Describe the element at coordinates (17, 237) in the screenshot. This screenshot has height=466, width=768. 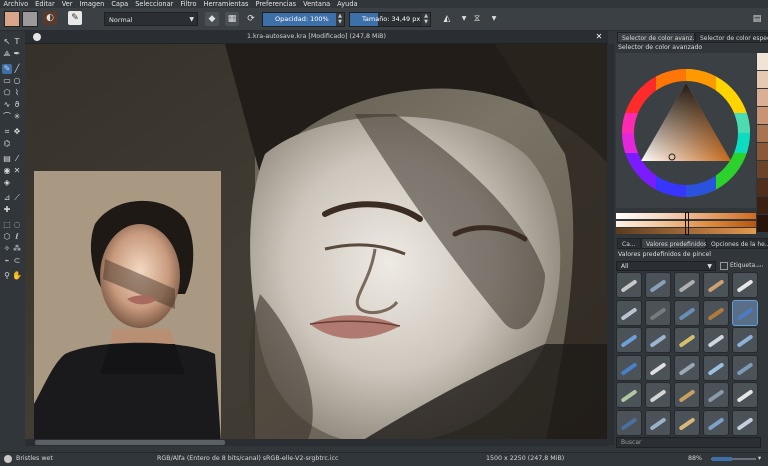
I see `freehand-select-tool-icon: ℓ` at that location.